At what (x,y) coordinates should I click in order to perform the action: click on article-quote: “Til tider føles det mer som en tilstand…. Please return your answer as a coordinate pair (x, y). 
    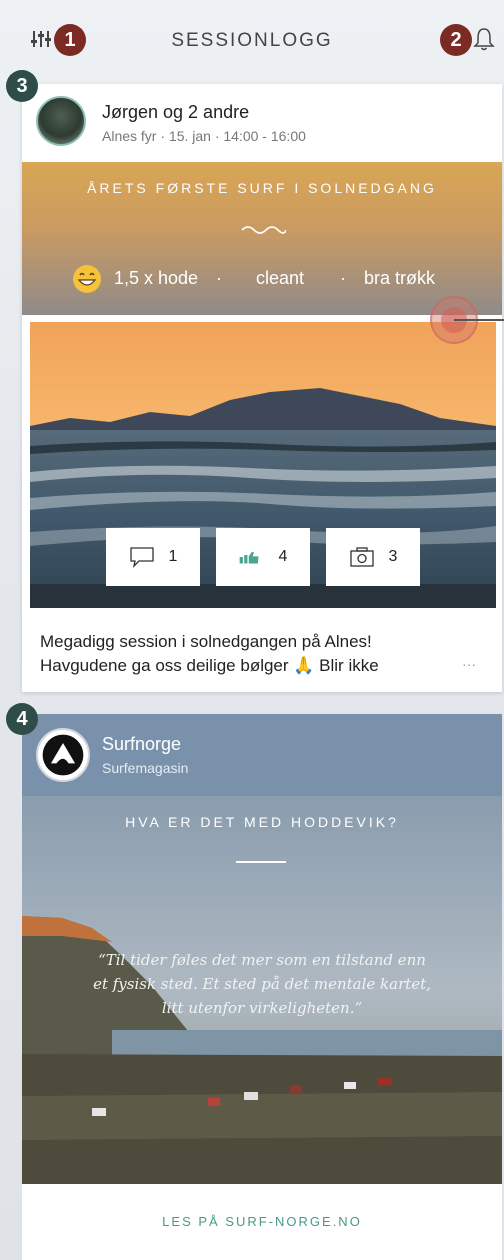
    Looking at the image, I should click on (262, 984).